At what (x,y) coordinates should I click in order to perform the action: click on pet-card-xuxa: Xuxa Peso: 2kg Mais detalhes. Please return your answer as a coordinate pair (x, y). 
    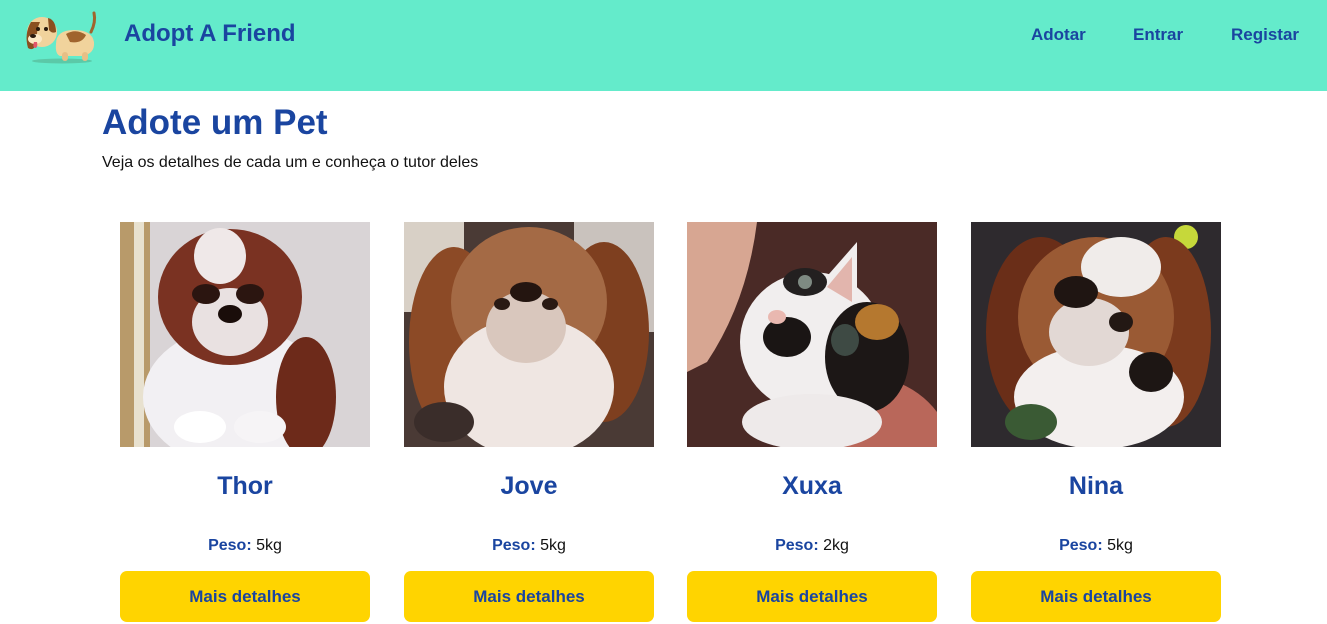
    Looking at the image, I should click on (812, 423).